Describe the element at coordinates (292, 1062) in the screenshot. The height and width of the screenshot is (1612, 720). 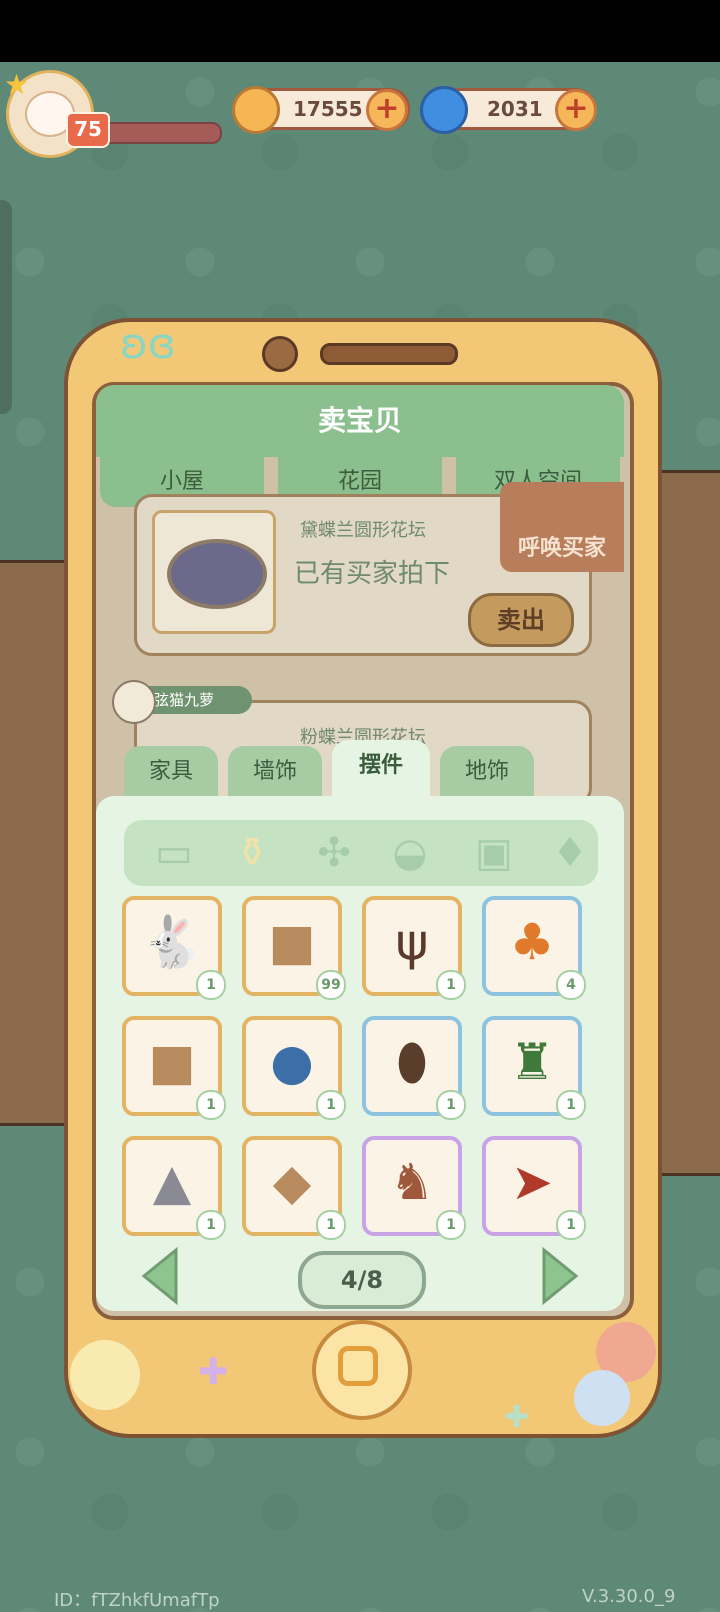
I see `globe-icon: ●` at that location.